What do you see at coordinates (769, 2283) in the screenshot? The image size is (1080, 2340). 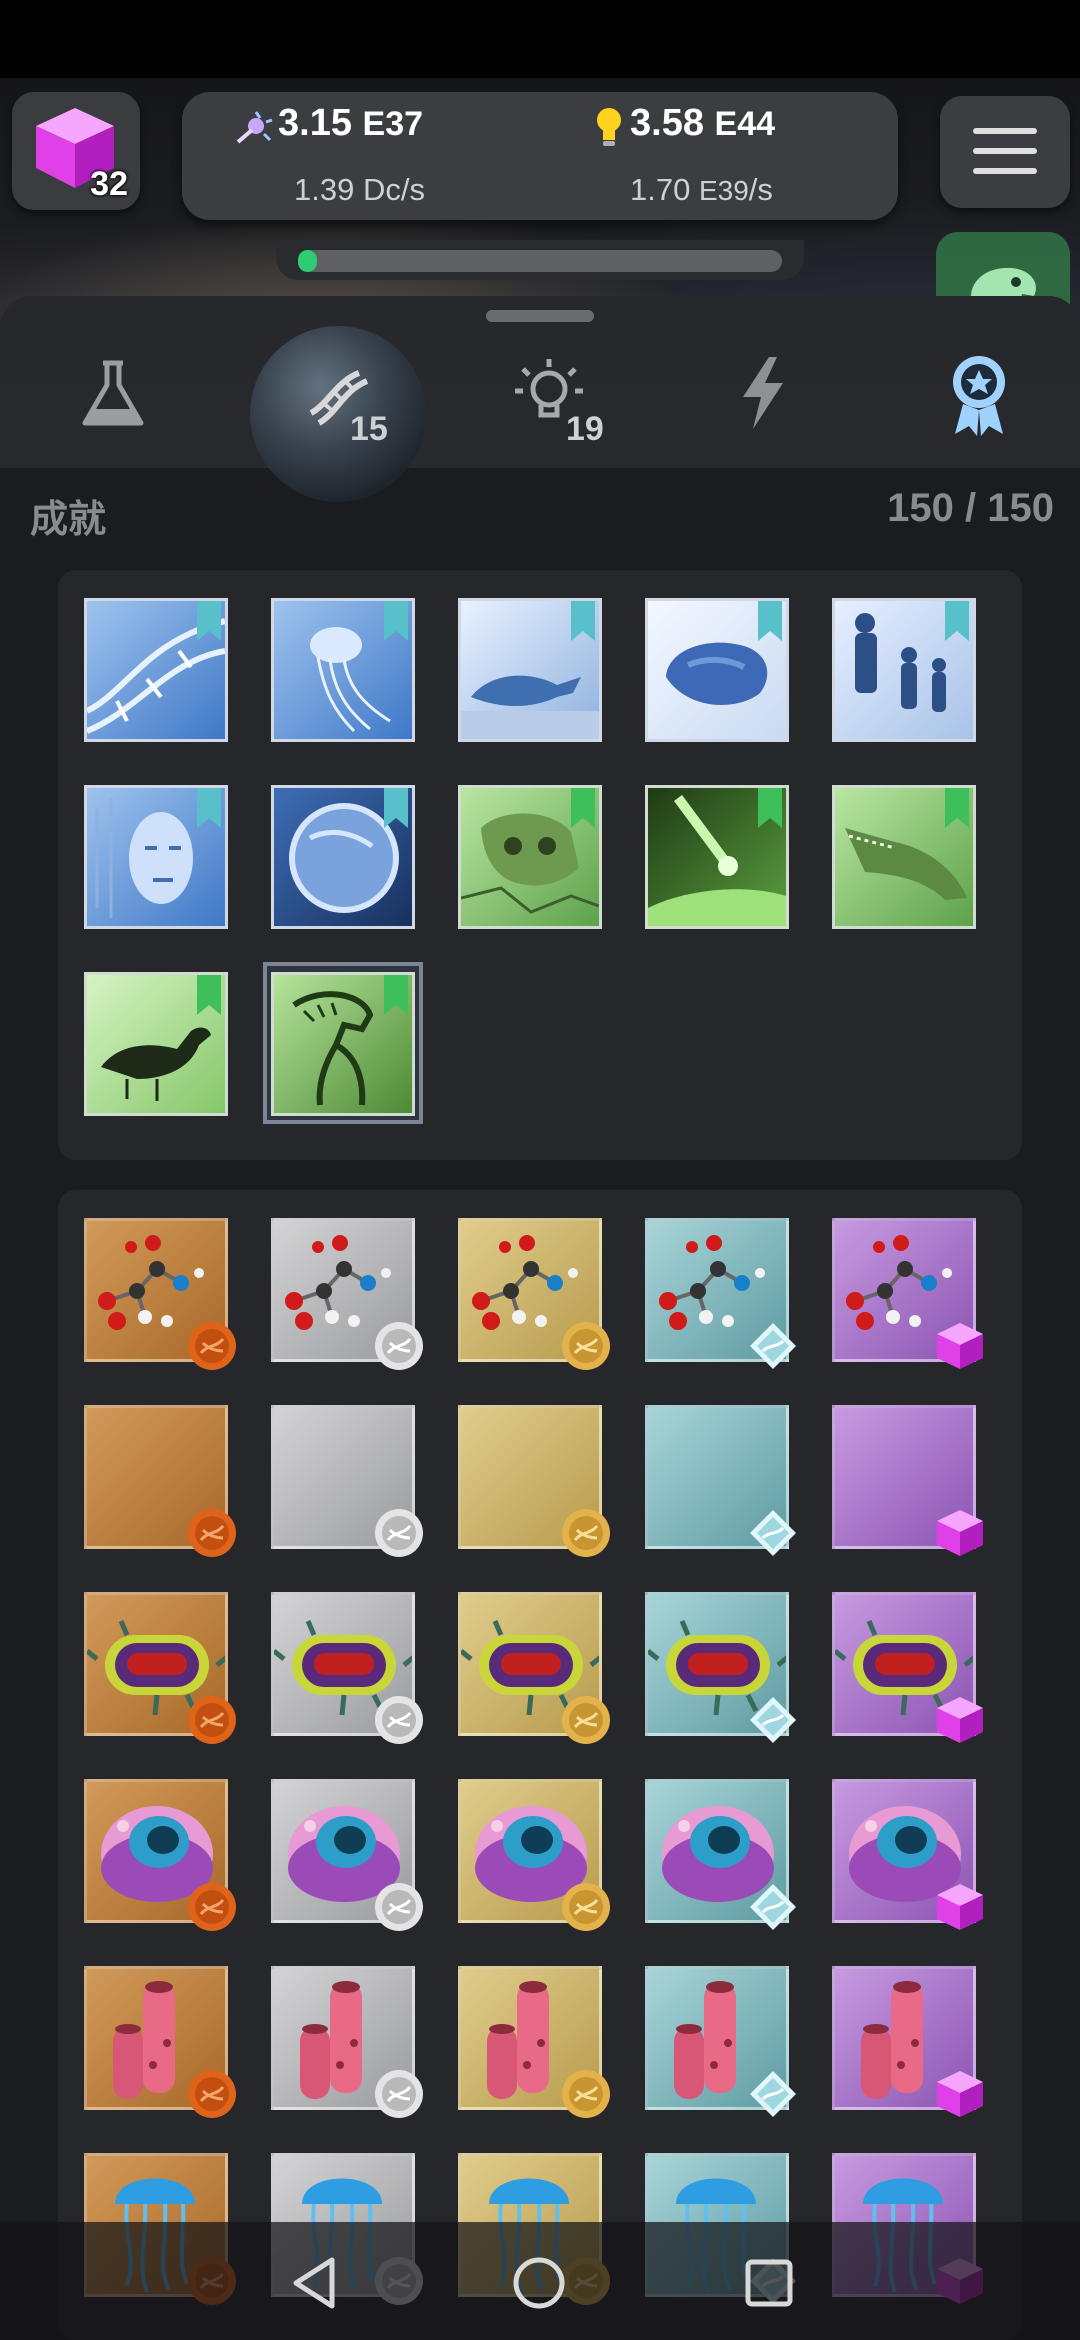 I see `recents-nav-icon` at bounding box center [769, 2283].